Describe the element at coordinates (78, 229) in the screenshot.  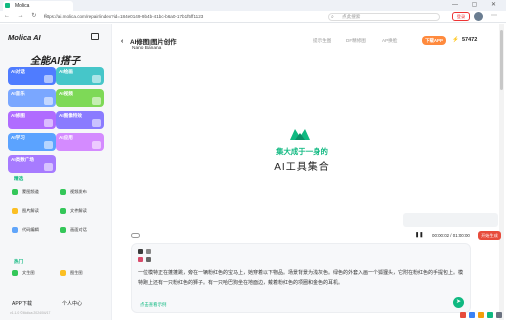
I see `list-item-label: 画面对话` at that location.